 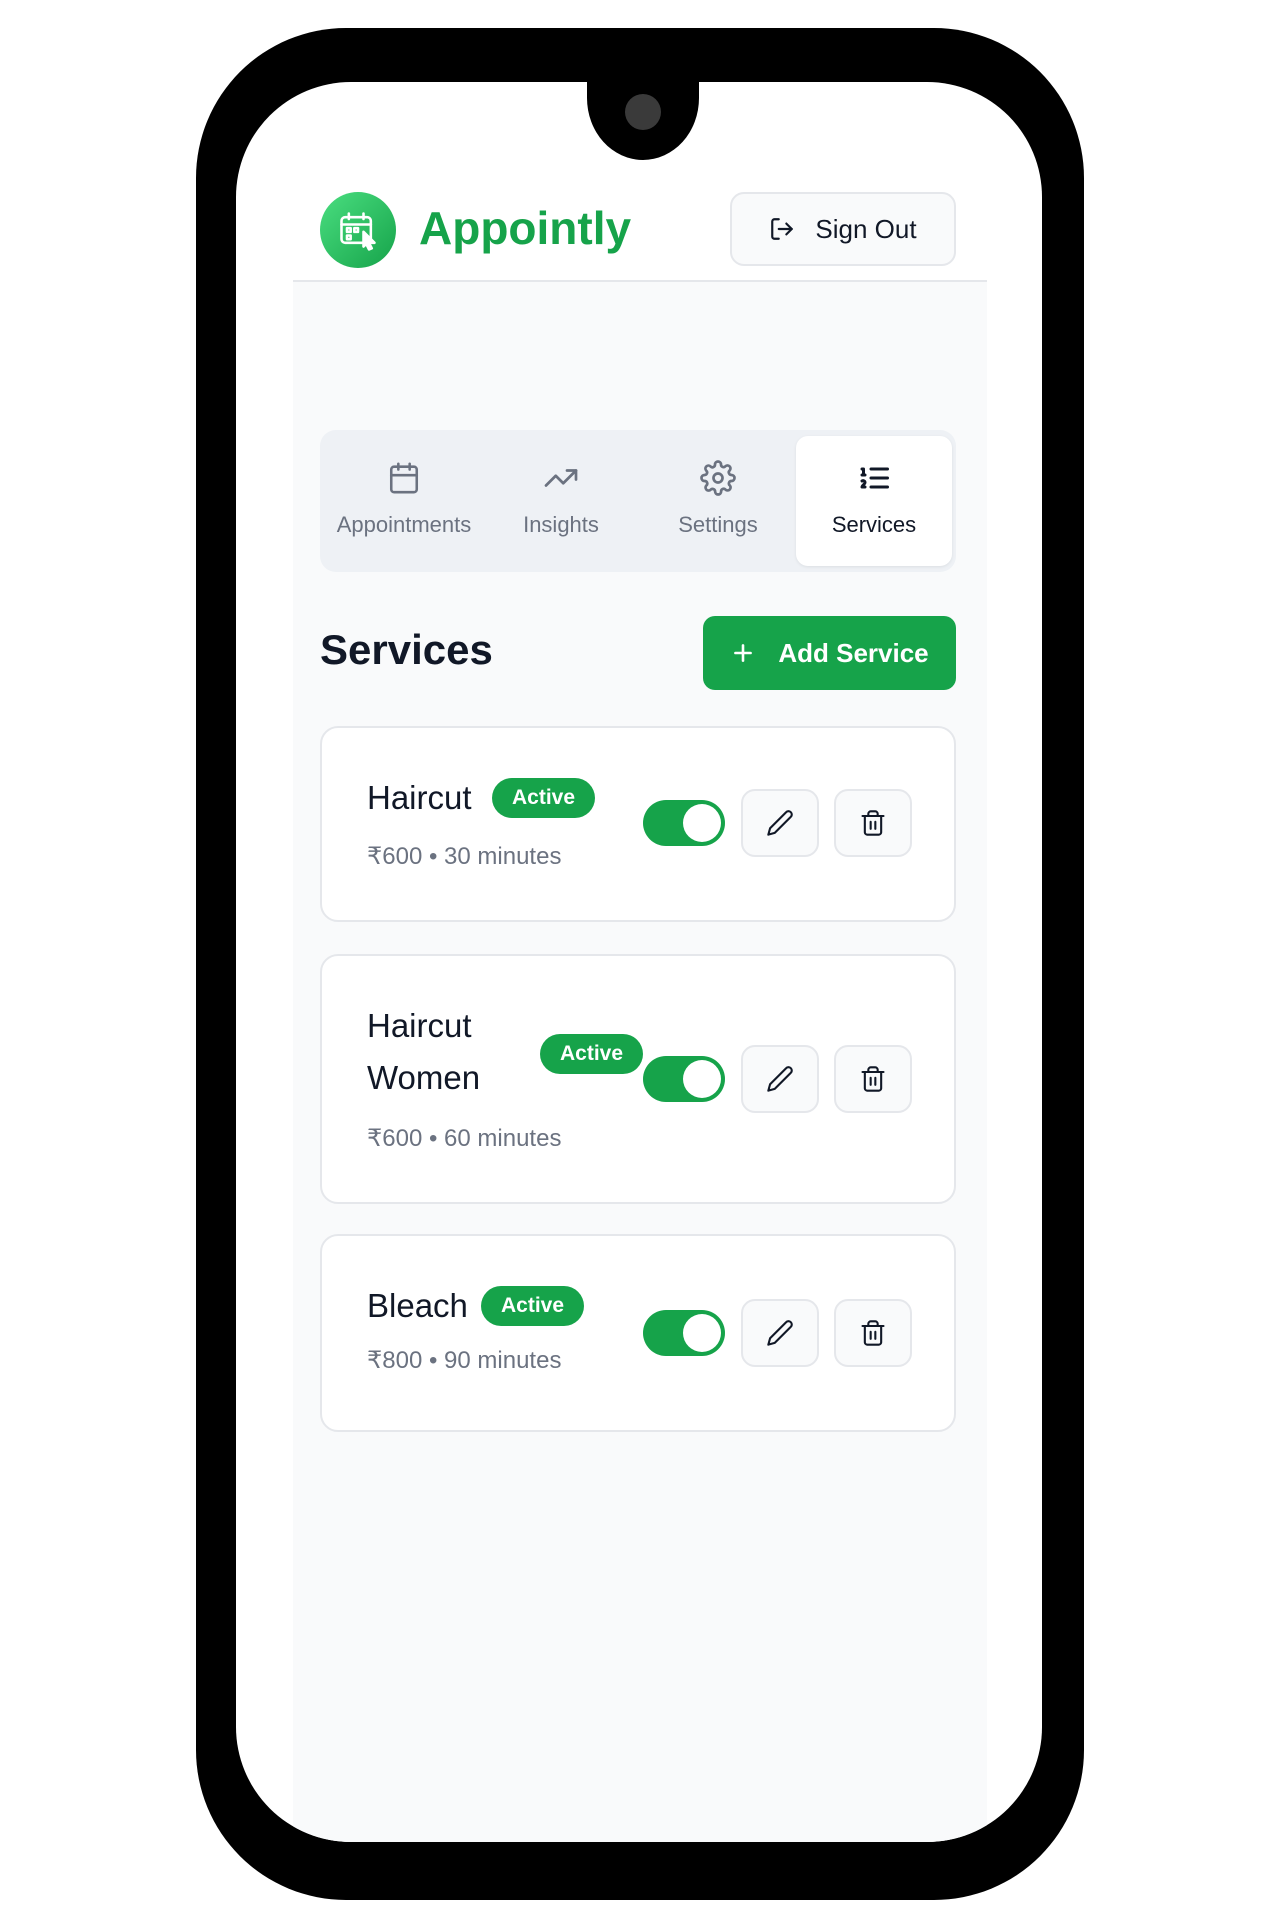 What do you see at coordinates (638, 824) in the screenshot?
I see `service-card: Haircut Active ₹600 • 30 minutes` at bounding box center [638, 824].